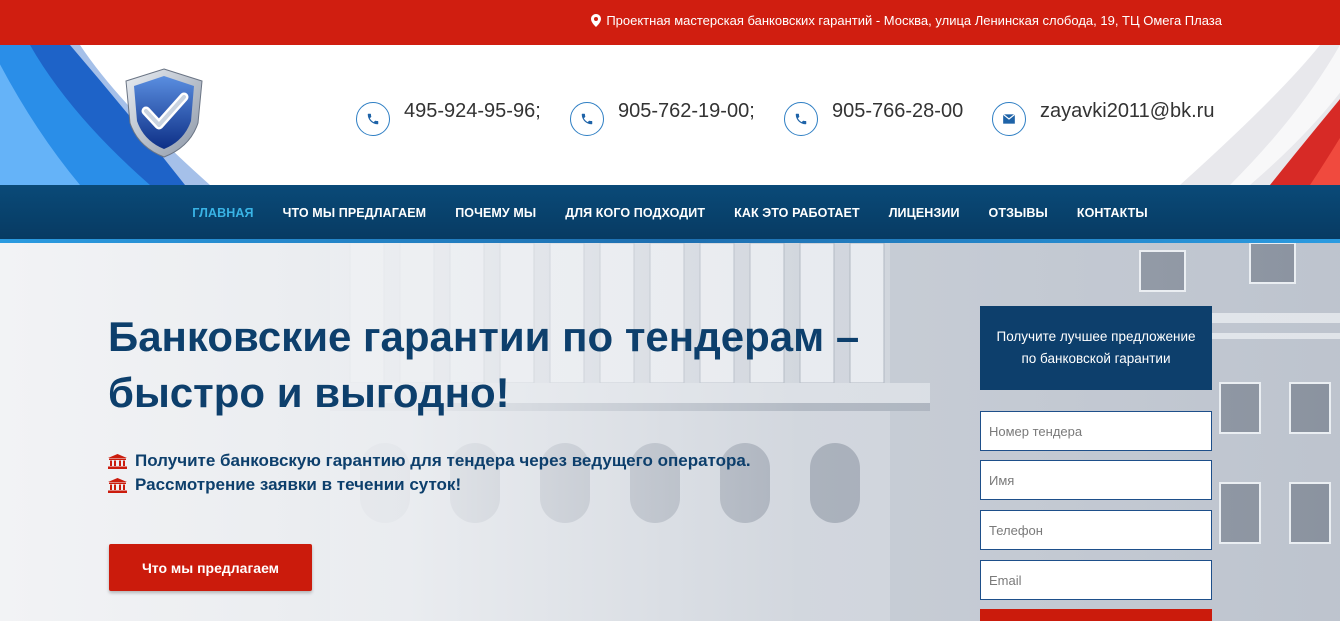 The width and height of the screenshot is (1340, 621). Describe the element at coordinates (1018, 213) in the screenshot. I see `nav-item-reviews: ОТЗЫВЫ` at that location.